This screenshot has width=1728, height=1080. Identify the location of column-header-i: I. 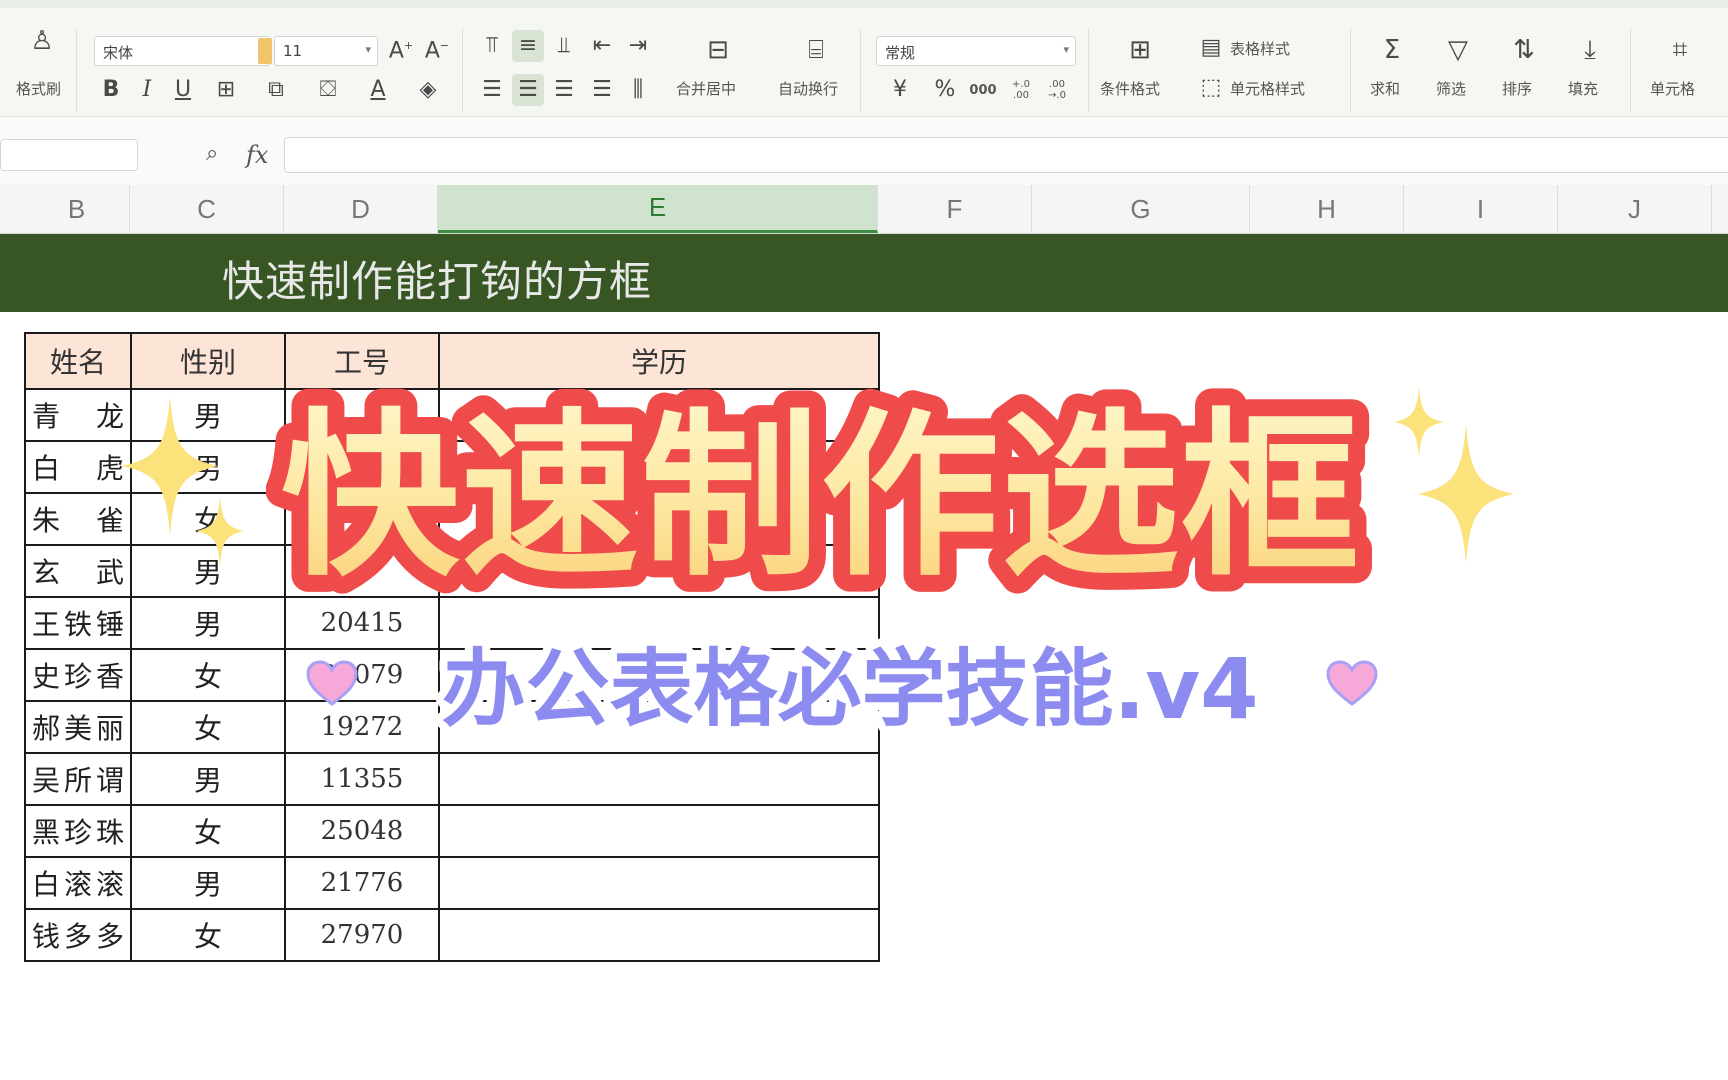
(1481, 209).